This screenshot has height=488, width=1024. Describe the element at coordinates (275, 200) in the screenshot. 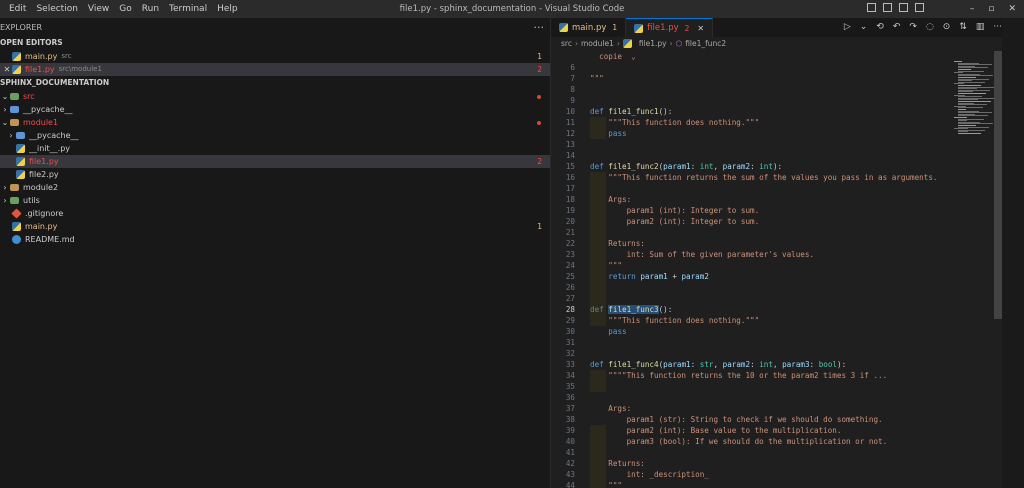

I see `tree-item-utils: › utils` at that location.